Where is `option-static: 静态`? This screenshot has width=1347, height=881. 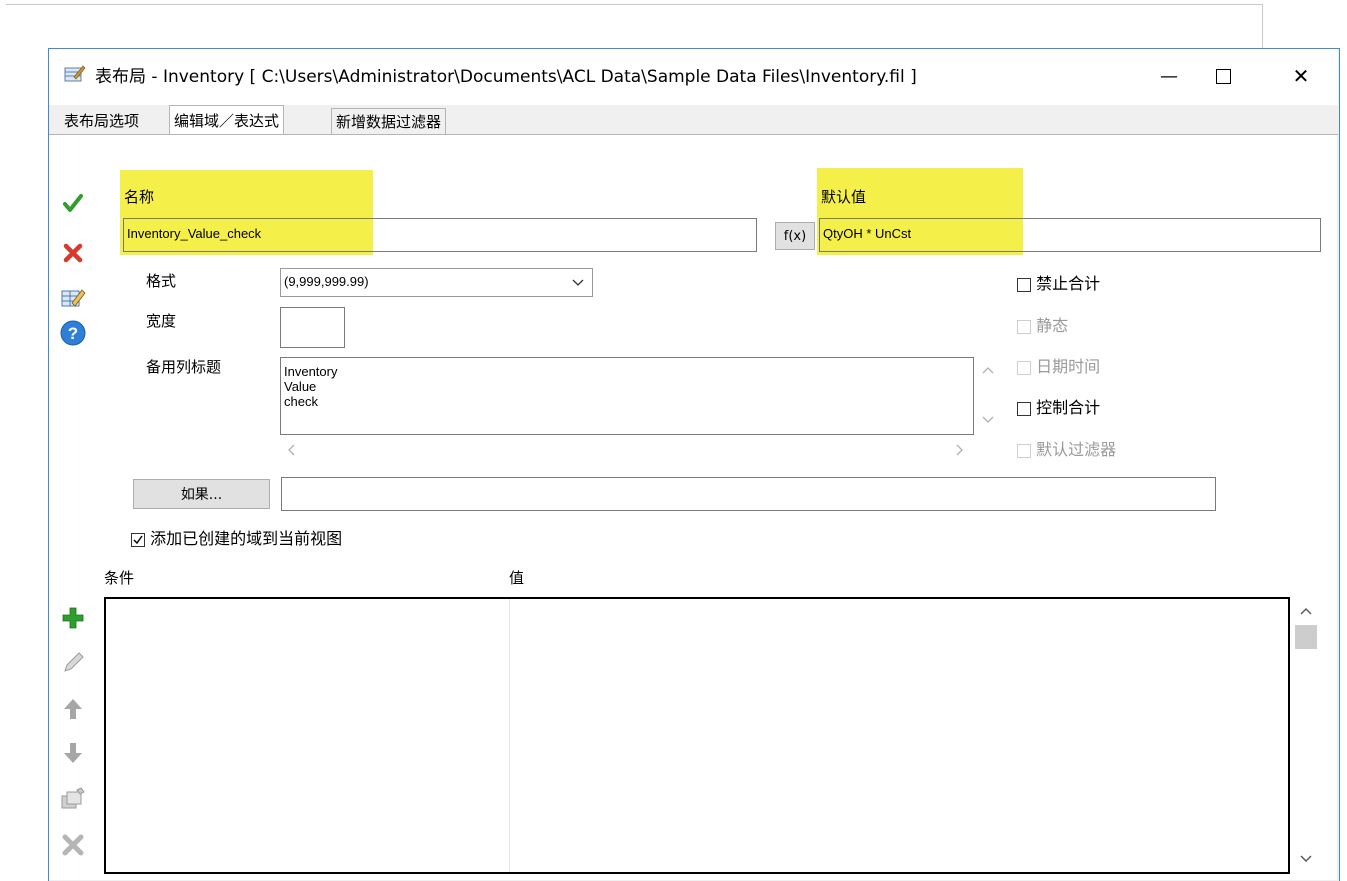 option-static: 静态 is located at coordinates (1042, 324).